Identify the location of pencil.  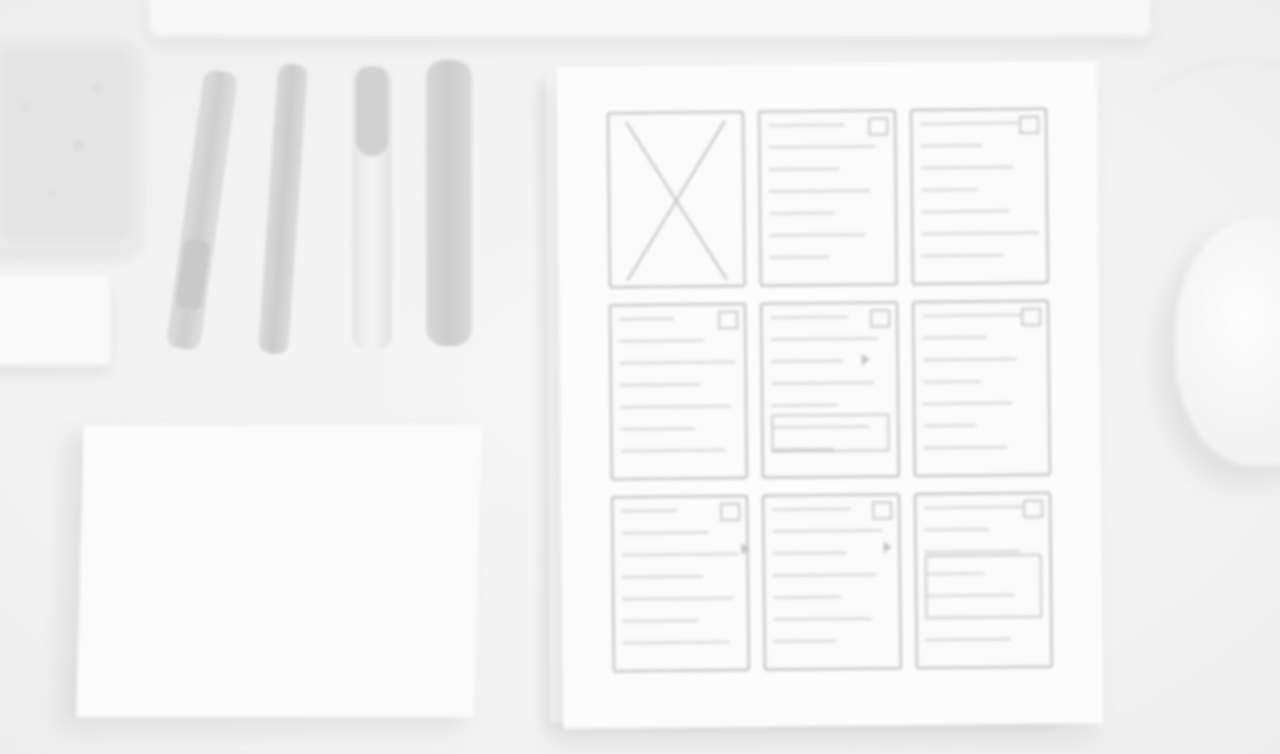
(283, 209).